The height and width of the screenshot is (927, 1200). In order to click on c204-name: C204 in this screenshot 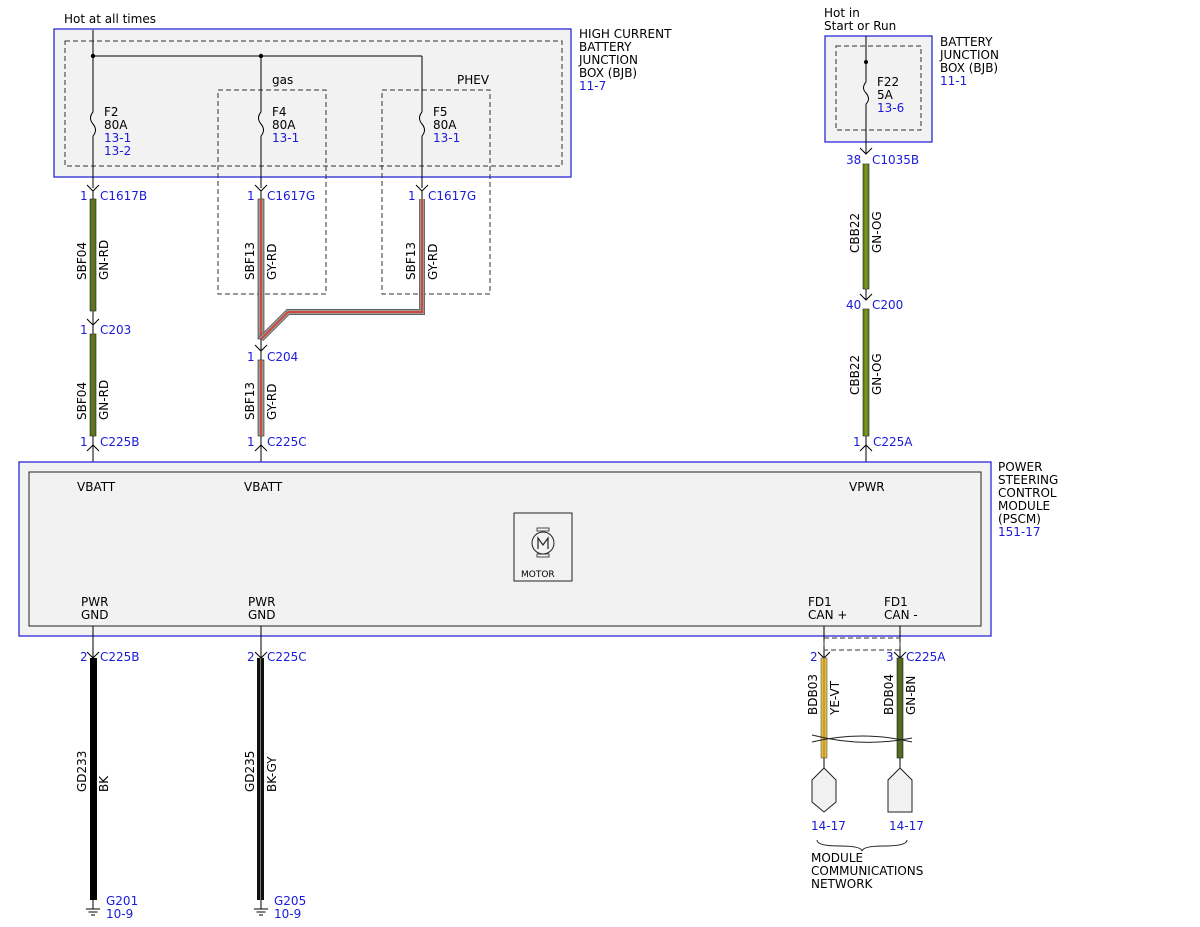, I will do `click(282, 357)`.